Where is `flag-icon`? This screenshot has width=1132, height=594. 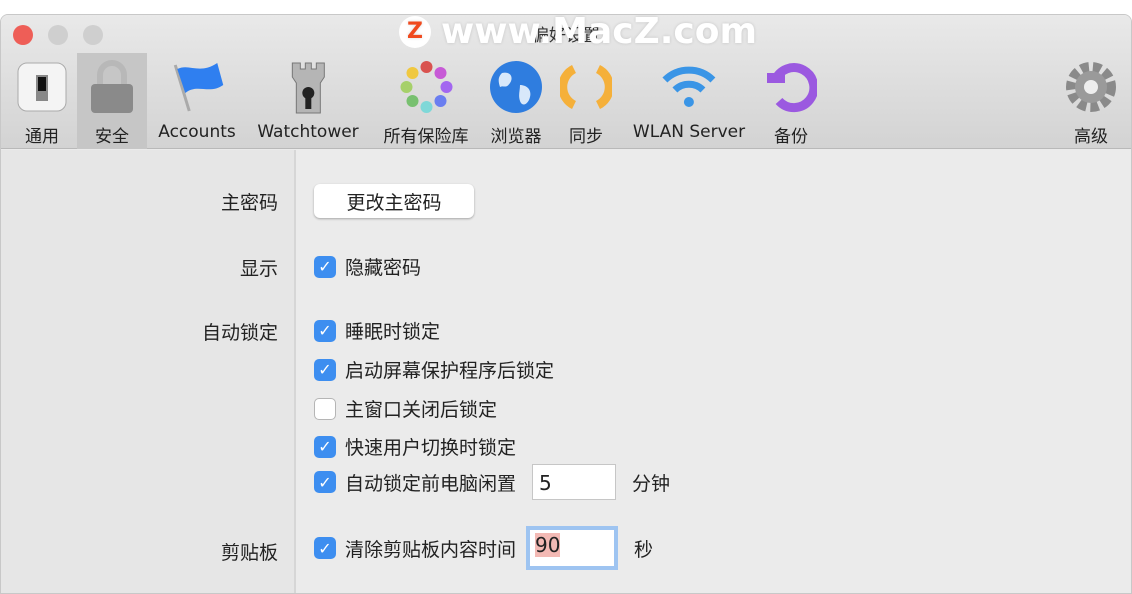
flag-icon is located at coordinates (197, 87).